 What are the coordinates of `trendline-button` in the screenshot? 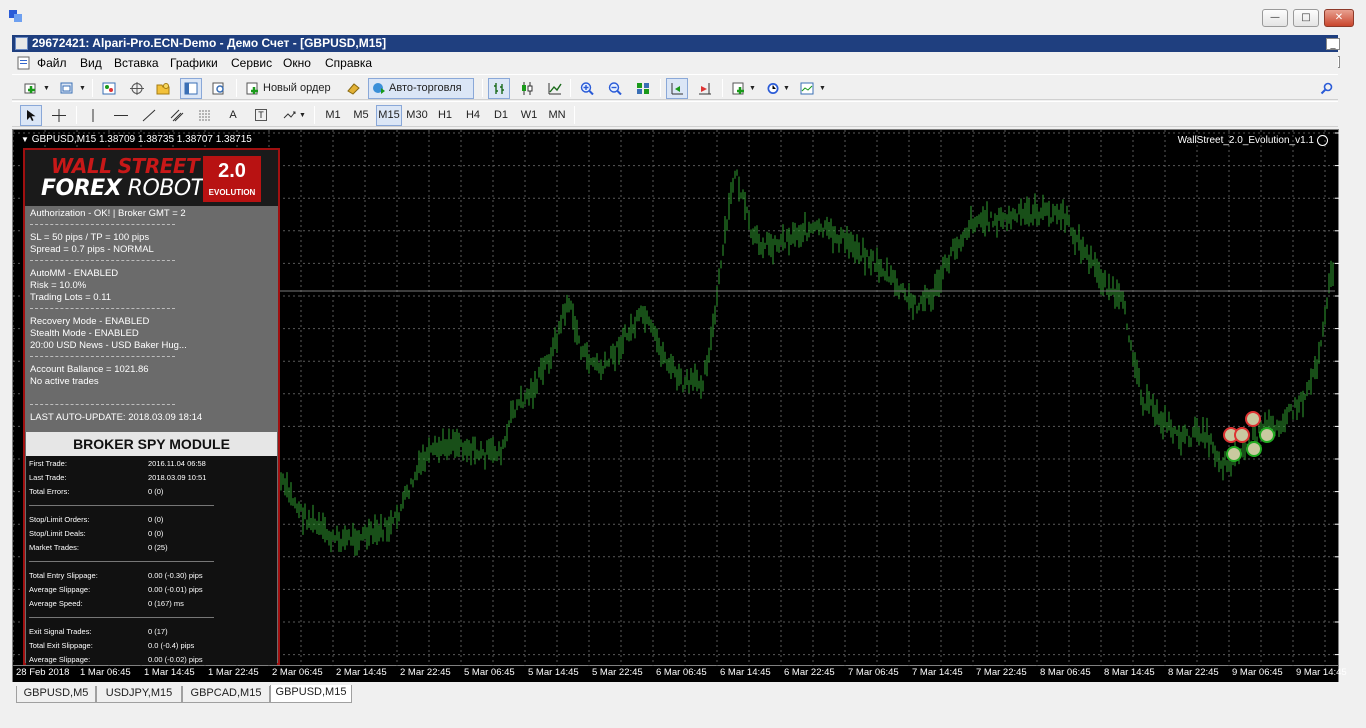 It's located at (149, 115).